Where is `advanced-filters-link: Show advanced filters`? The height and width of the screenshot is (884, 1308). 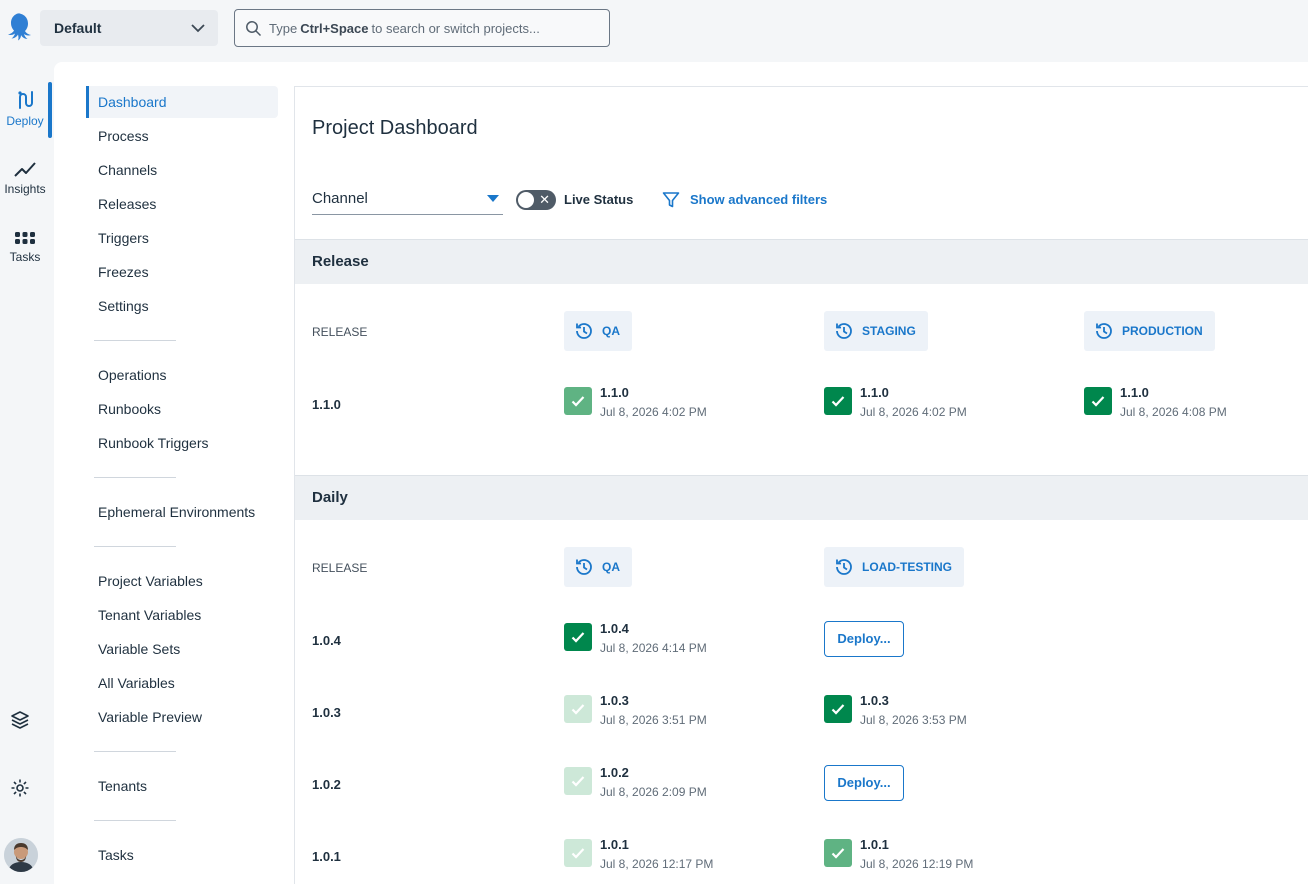 advanced-filters-link: Show advanced filters is located at coordinates (744, 200).